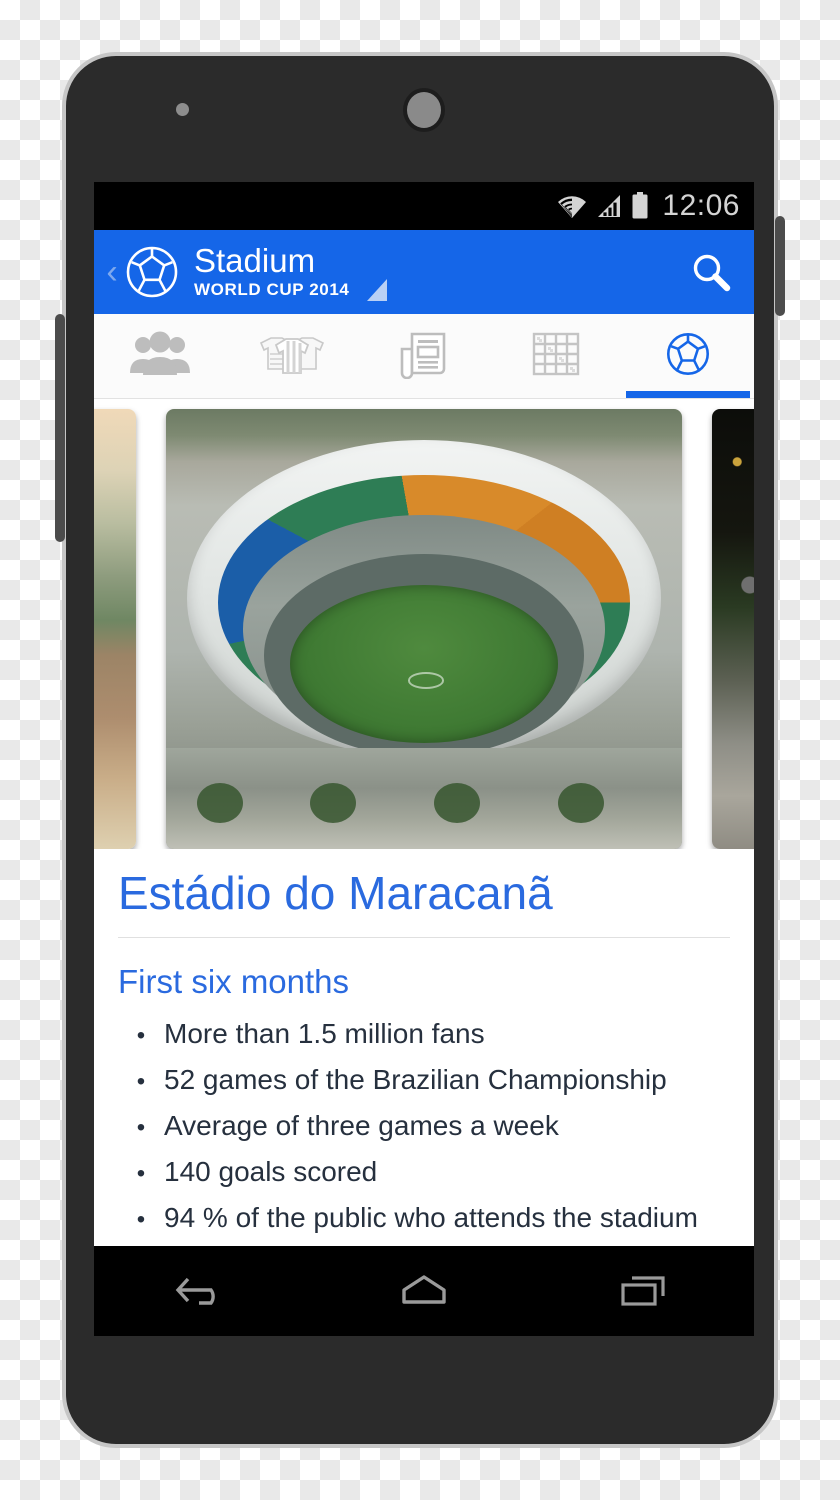 This screenshot has height=1500, width=840. What do you see at coordinates (272, 289) in the screenshot?
I see `app-bar-subtitle: WORLD CUP 2014` at bounding box center [272, 289].